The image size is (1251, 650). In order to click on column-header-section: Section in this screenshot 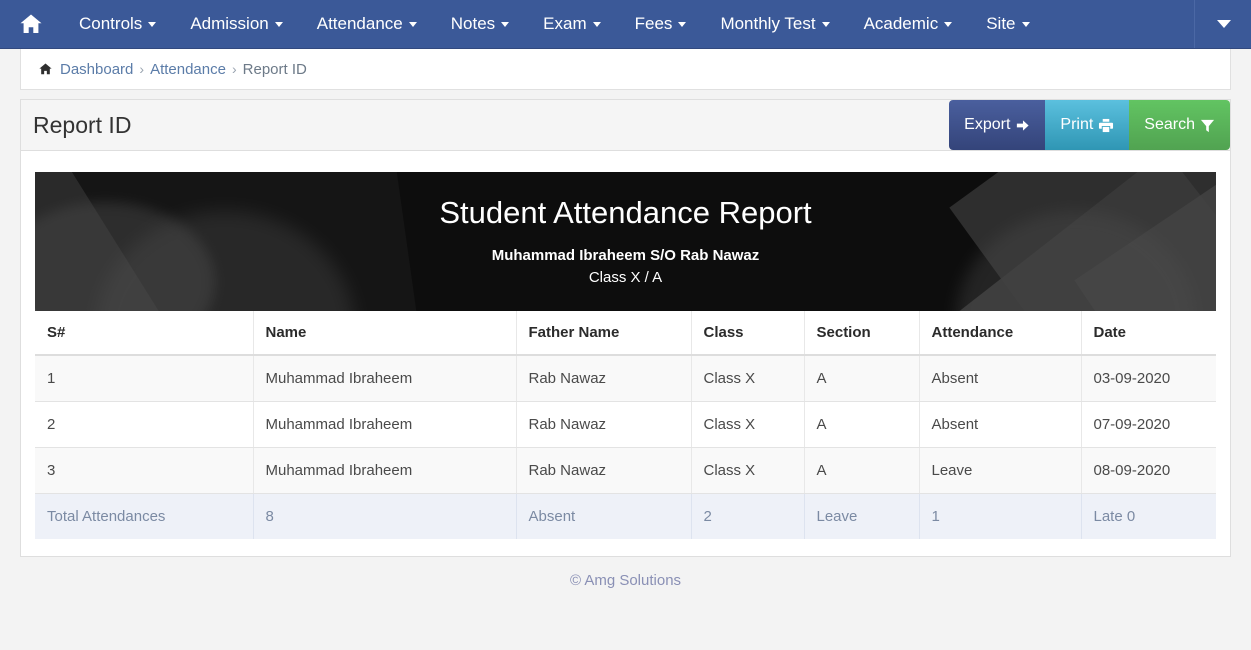, I will do `click(862, 333)`.